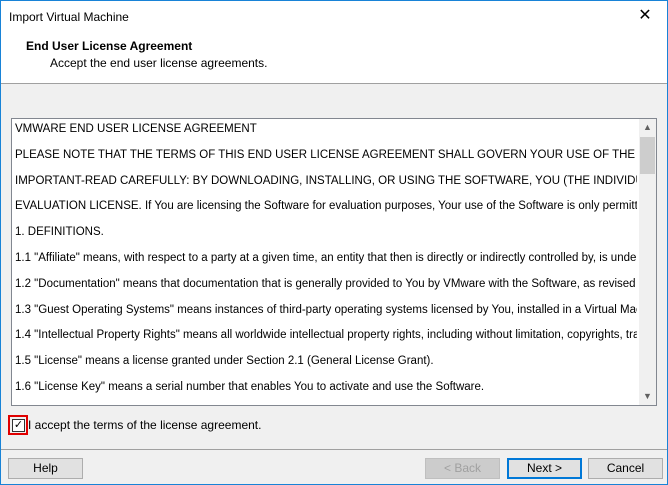 This screenshot has width=668, height=485. What do you see at coordinates (59, 232) in the screenshot?
I see `license-line: 1. DEFINITIONS.` at bounding box center [59, 232].